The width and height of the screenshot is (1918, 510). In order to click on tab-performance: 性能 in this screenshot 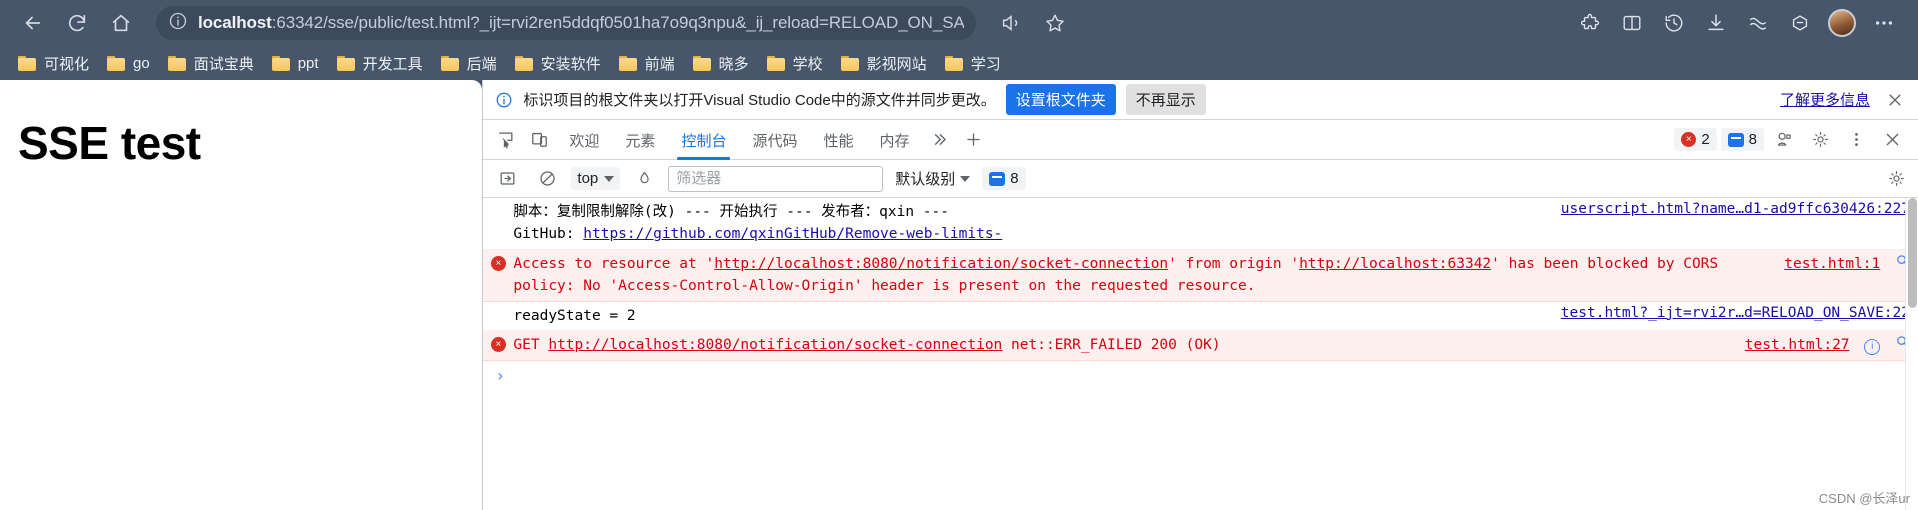, I will do `click(838, 140)`.